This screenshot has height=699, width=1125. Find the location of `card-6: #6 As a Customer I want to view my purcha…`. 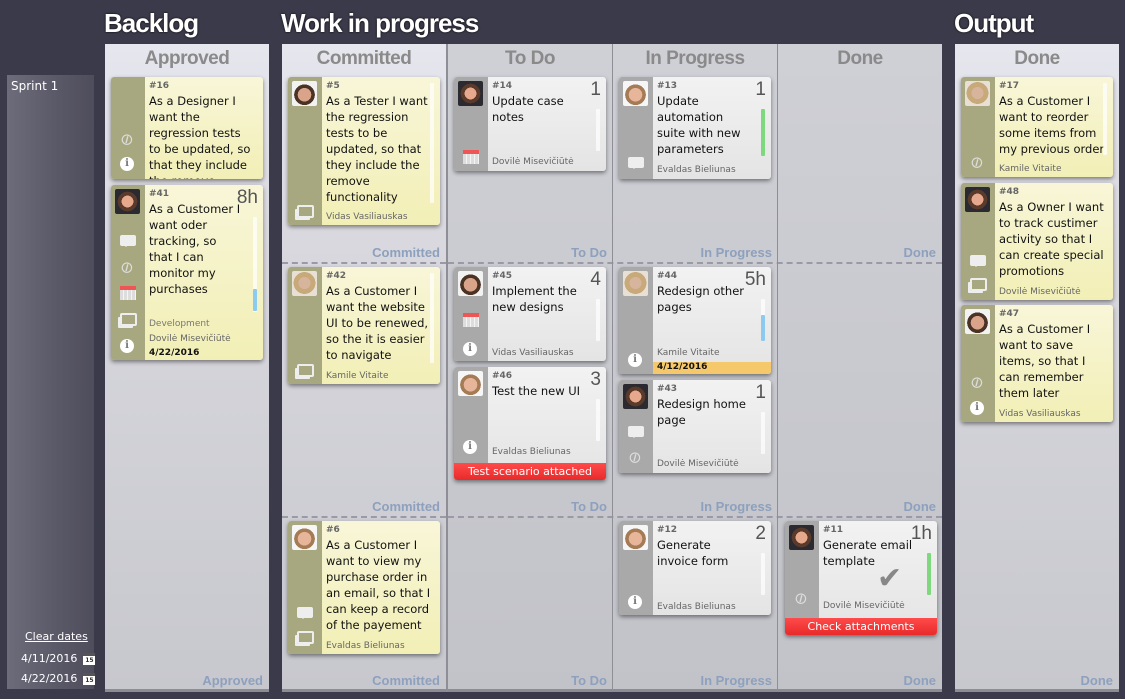

card-6: #6 As a Customer I want to view my purcha… is located at coordinates (364, 587).